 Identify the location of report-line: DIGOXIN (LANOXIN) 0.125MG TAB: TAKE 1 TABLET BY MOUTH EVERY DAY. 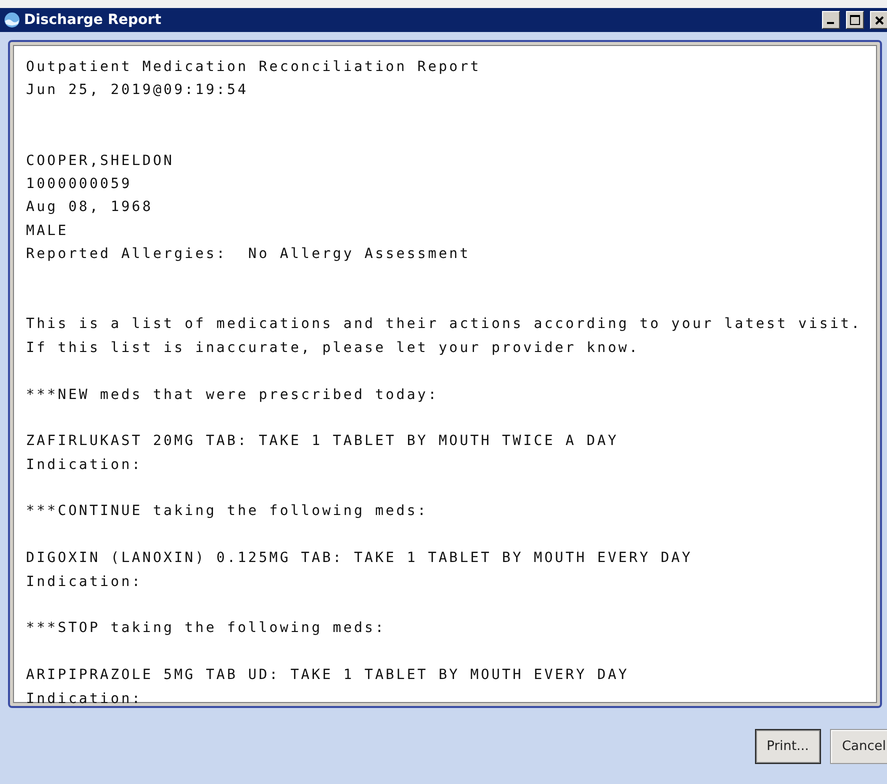
(359, 558).